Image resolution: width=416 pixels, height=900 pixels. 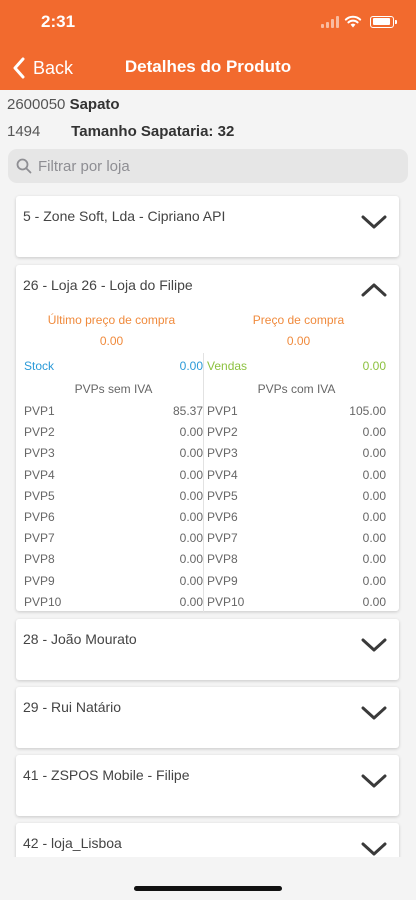 What do you see at coordinates (24, 131) in the screenshot?
I see `size-code: 1494` at bounding box center [24, 131].